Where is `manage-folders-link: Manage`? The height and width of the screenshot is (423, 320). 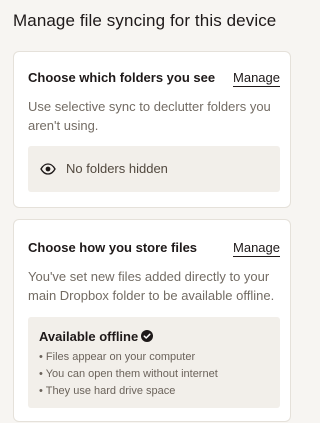 manage-folders-link: Manage is located at coordinates (256, 78).